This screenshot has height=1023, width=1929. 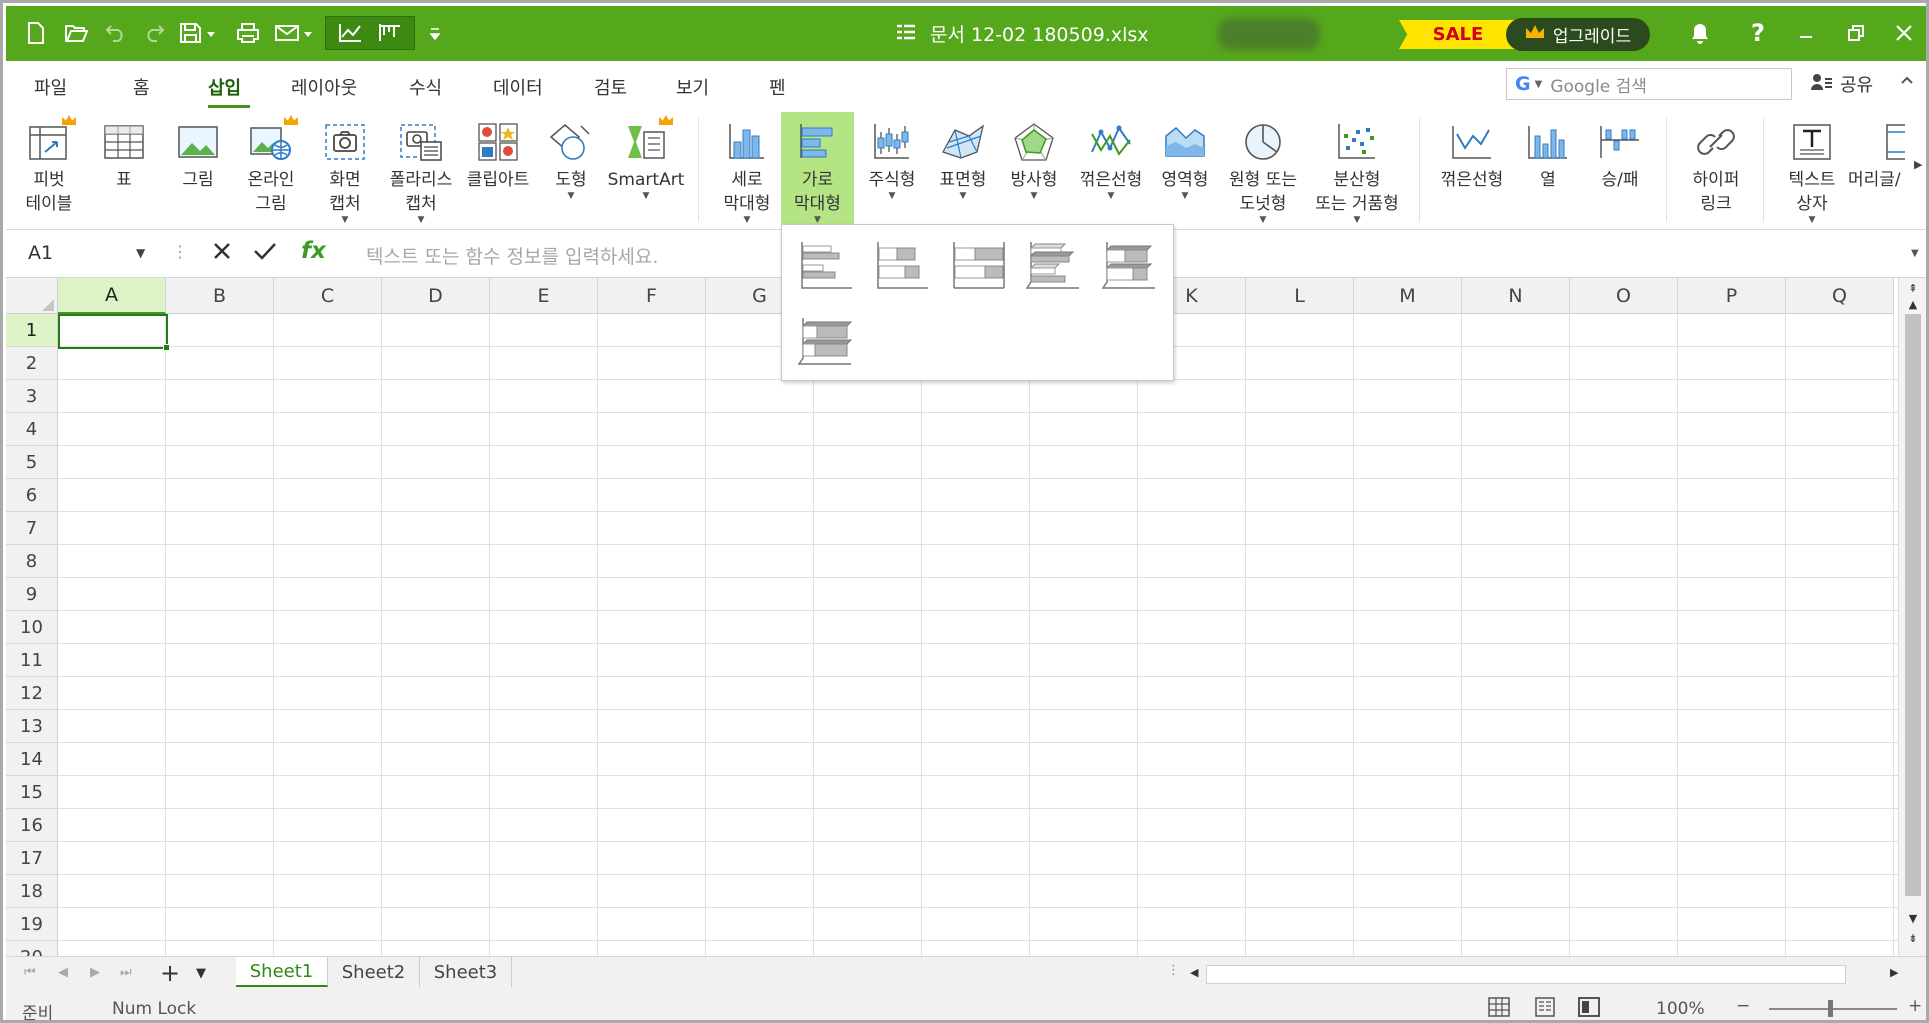 I want to click on line-chart-quick-icon, so click(x=350, y=33).